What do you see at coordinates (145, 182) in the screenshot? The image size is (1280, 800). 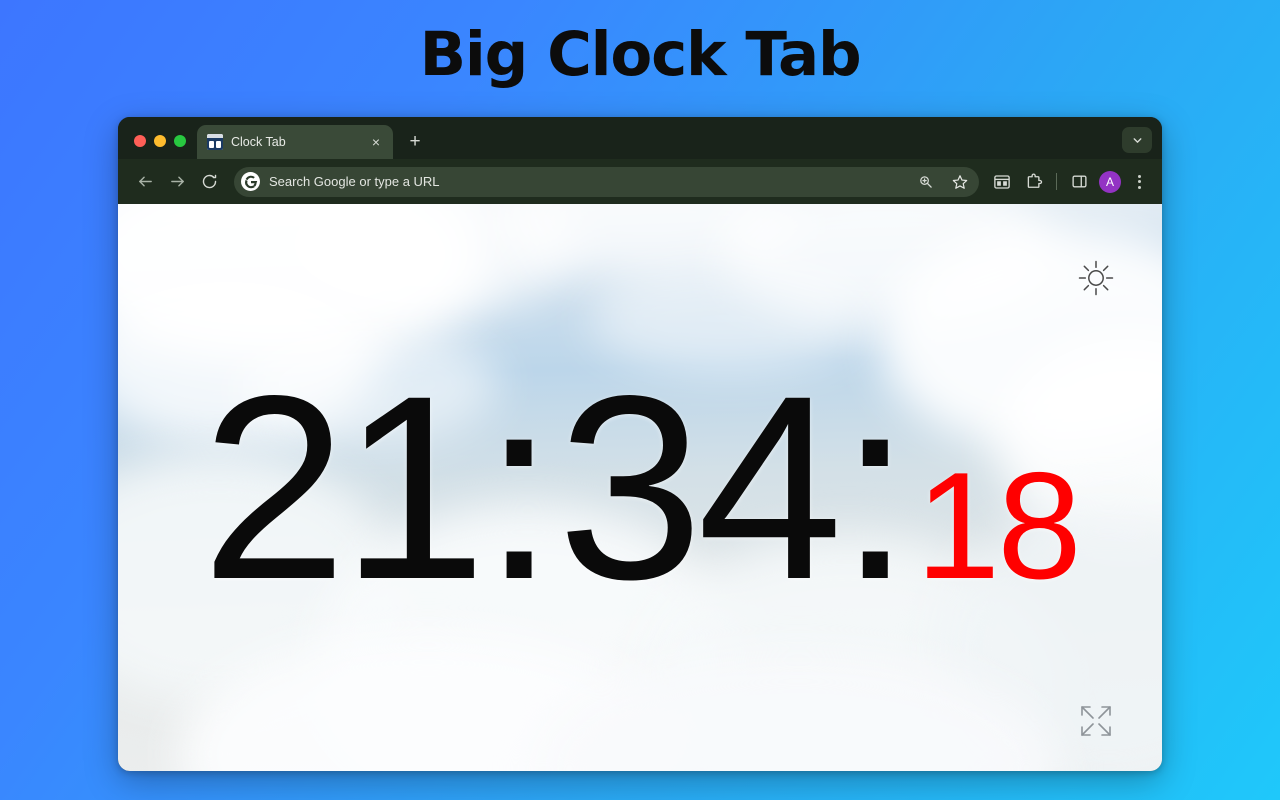 I see `back-arrow-icon` at bounding box center [145, 182].